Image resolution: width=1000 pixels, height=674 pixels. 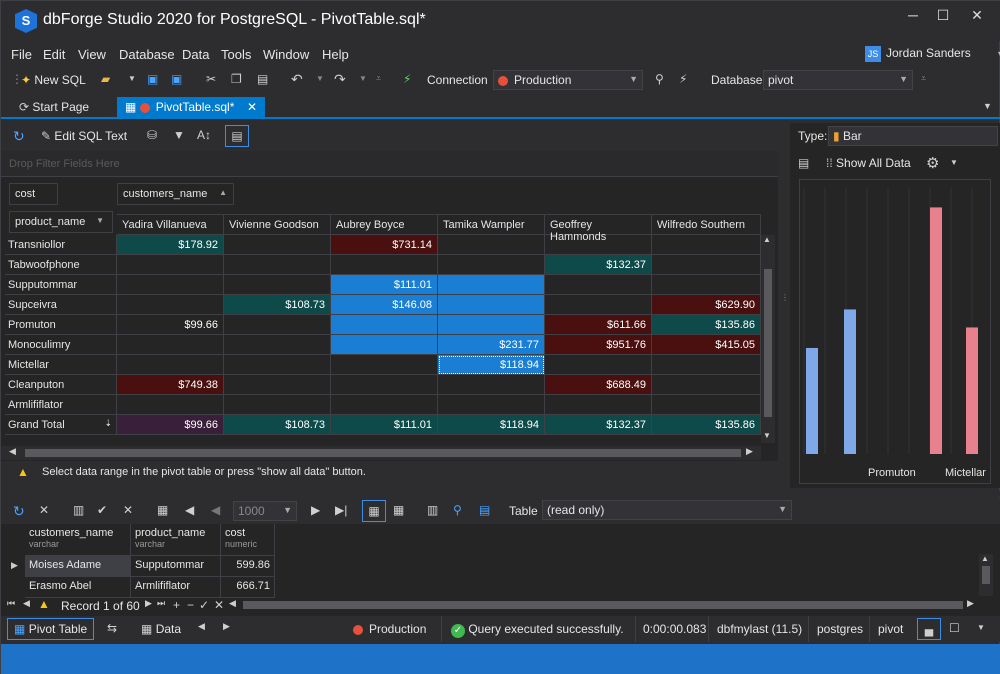 I want to click on menu-data: Data, so click(x=195, y=54).